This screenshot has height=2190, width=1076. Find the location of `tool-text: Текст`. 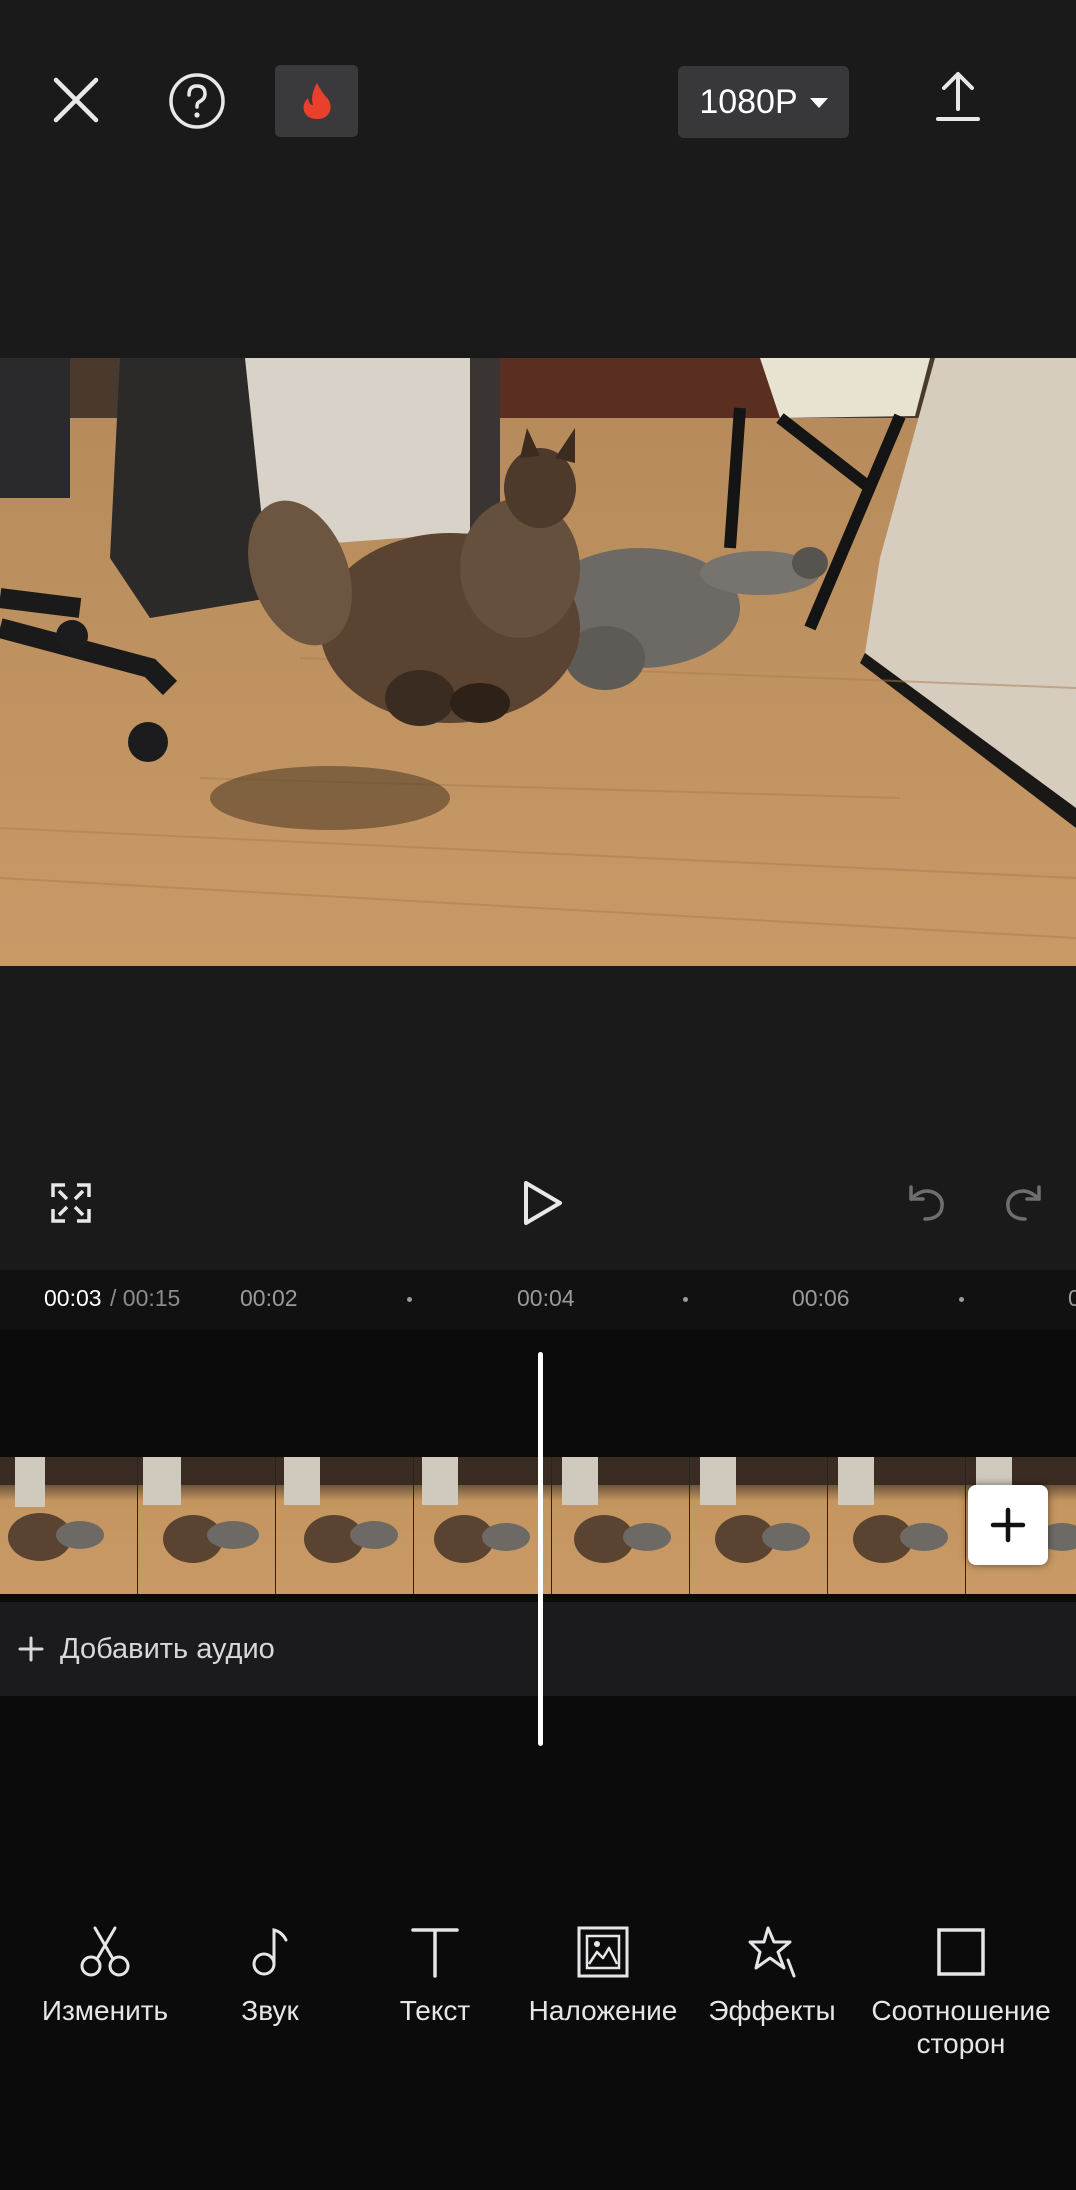

tool-text: Текст is located at coordinates (435, 1973).